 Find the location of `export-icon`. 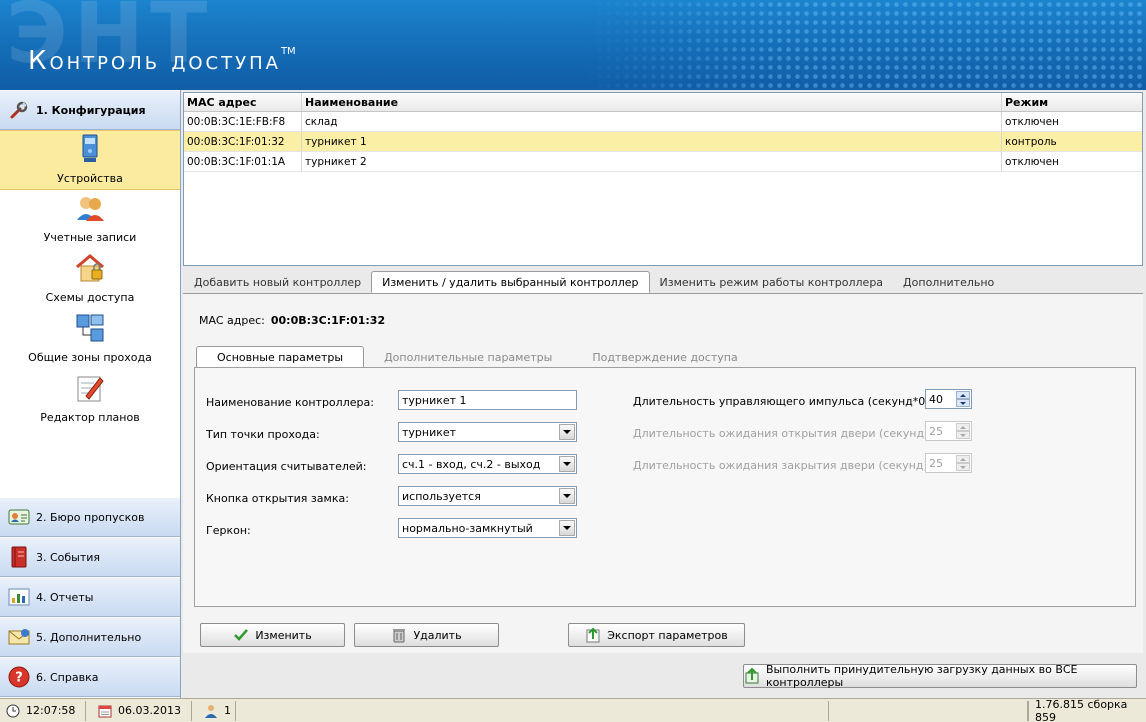

export-icon is located at coordinates (593, 635).